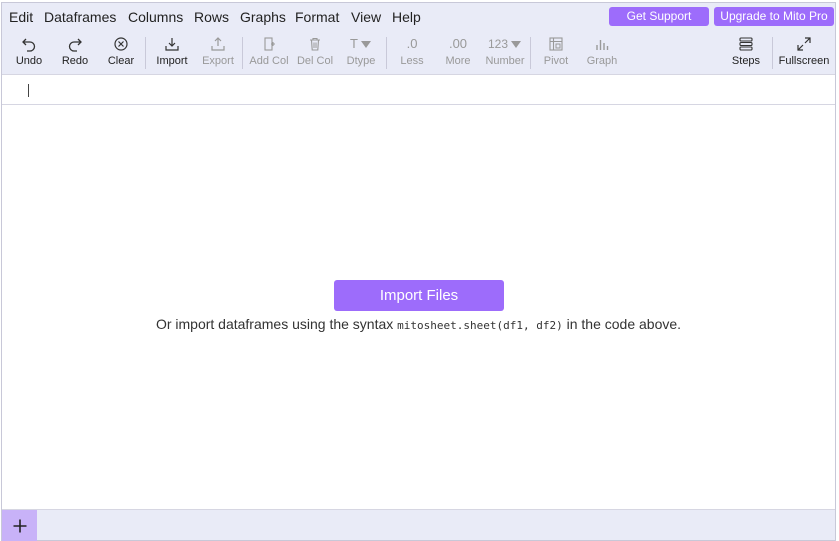 The width and height of the screenshot is (839, 541). I want to click on number-format-glyph: 123, so click(498, 44).